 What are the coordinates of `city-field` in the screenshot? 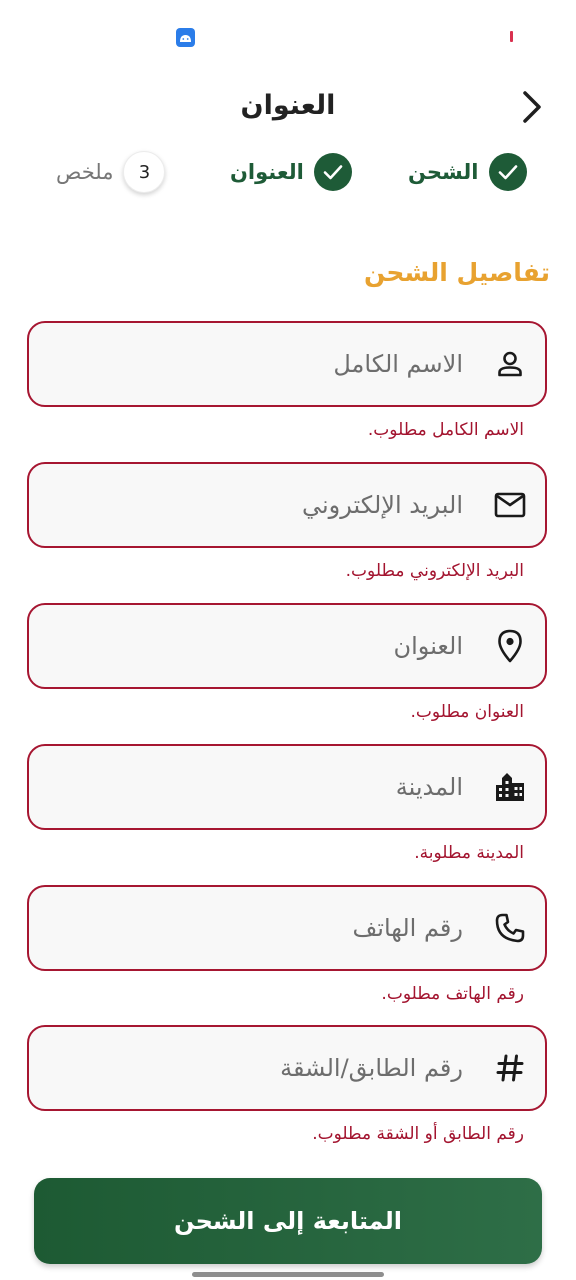 It's located at (287, 787).